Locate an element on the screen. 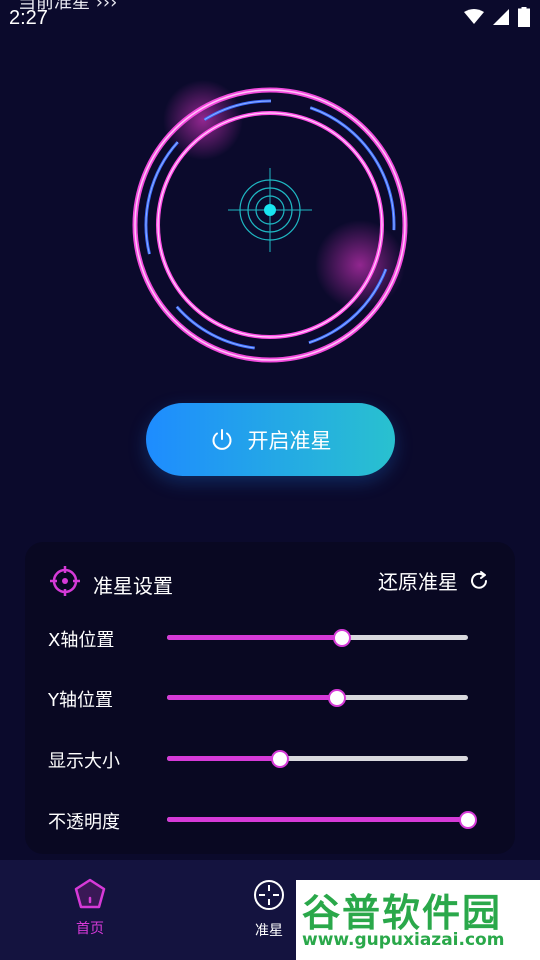  display-size-slider is located at coordinates (317, 759).